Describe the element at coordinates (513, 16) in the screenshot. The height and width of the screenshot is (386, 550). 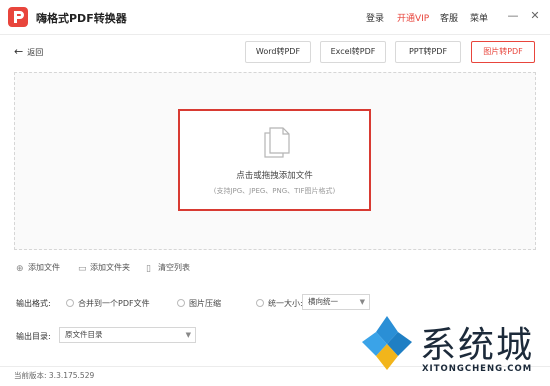
I see `minimize-icon: —` at that location.